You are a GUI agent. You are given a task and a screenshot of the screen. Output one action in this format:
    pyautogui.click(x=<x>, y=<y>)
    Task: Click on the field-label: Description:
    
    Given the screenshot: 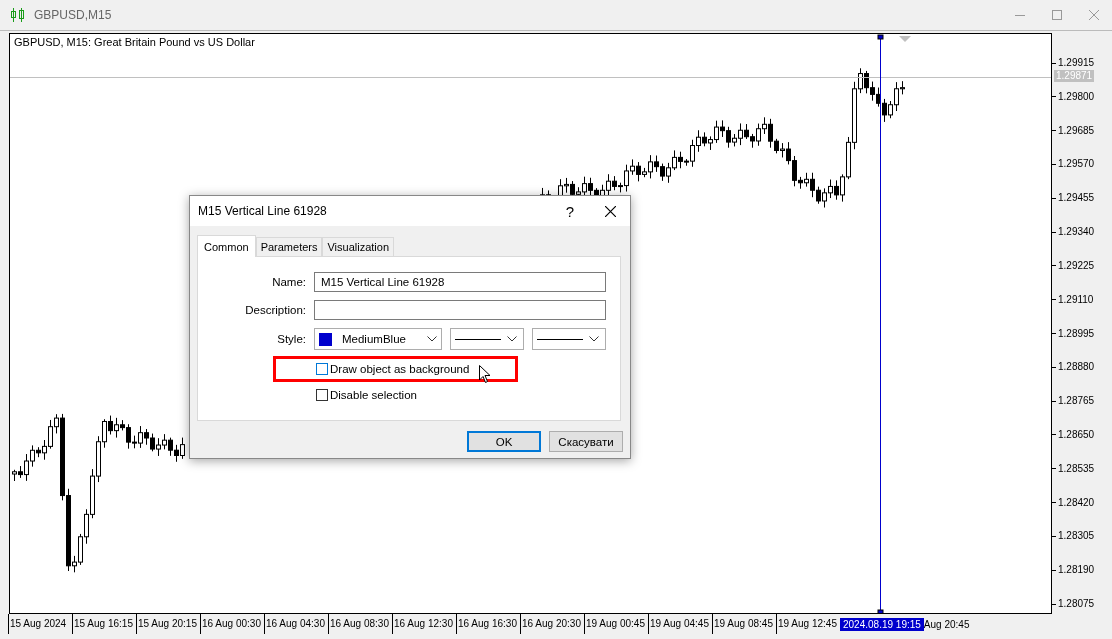 What is the action you would take?
    pyautogui.click(x=275, y=310)
    